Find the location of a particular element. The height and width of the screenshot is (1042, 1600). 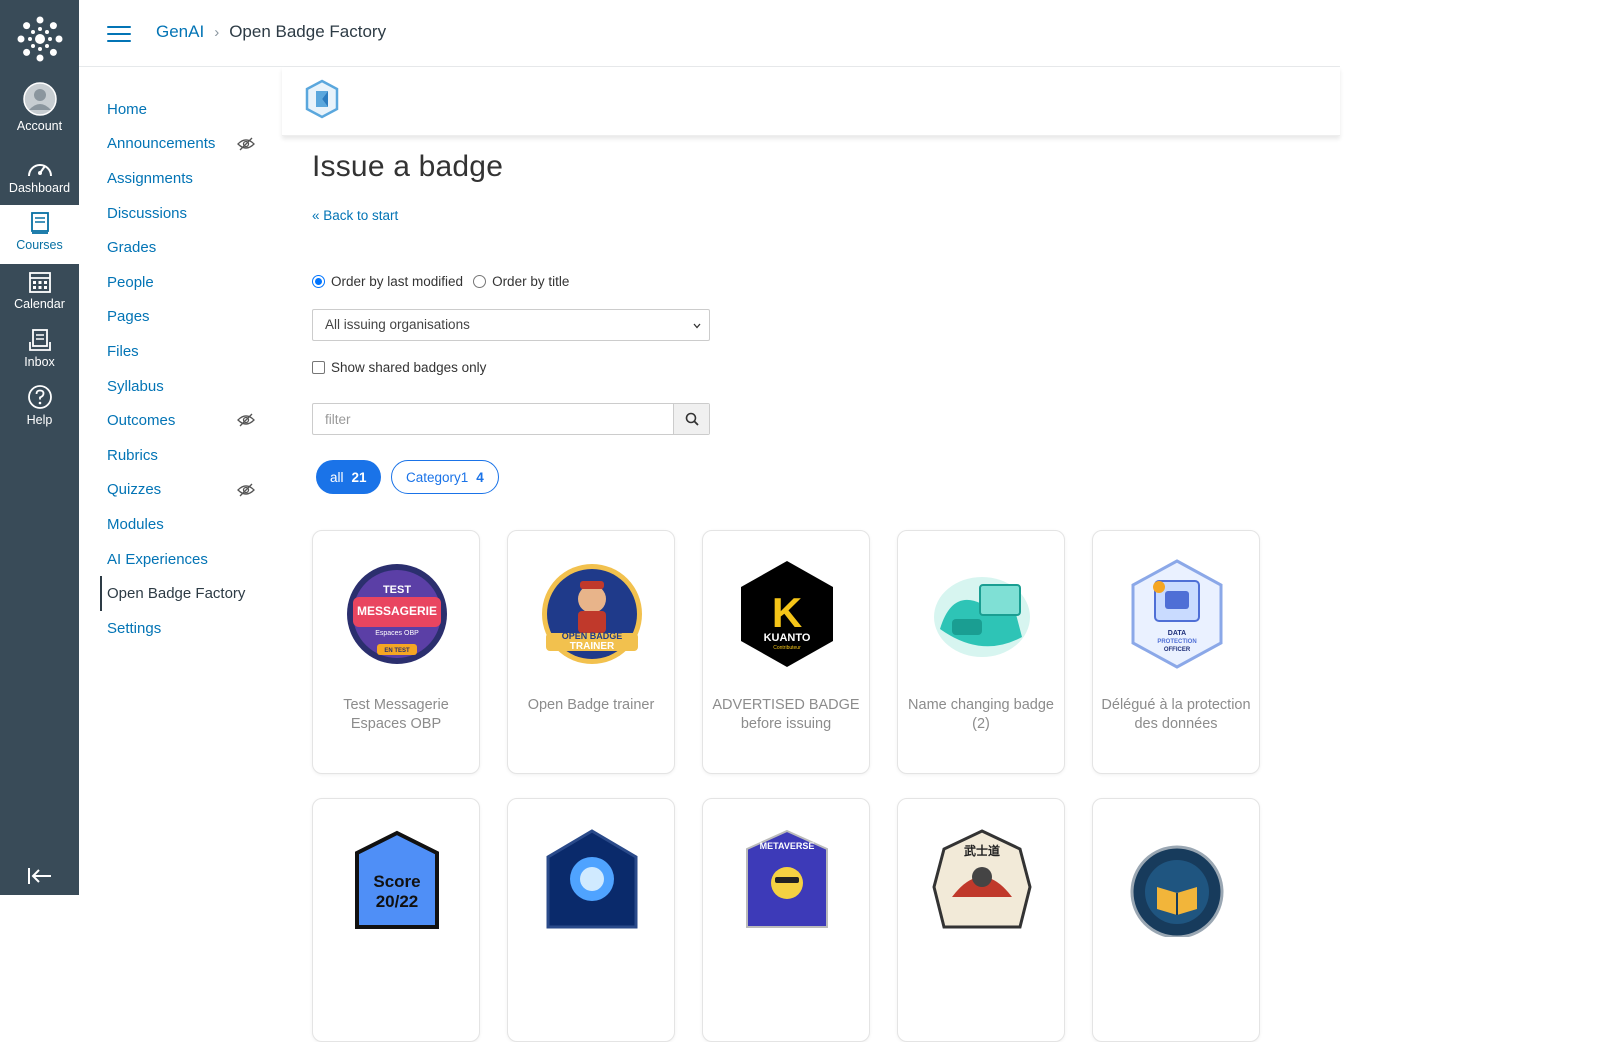

gnav-courses: Courses is located at coordinates (39, 234).